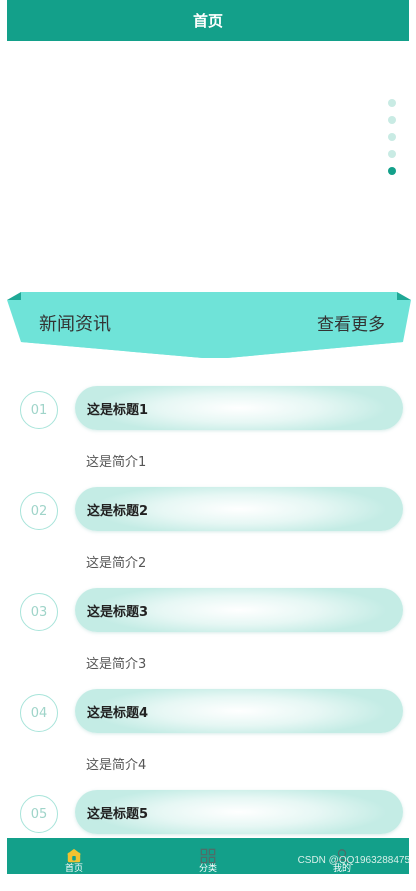 The image size is (416, 891). What do you see at coordinates (239, 610) in the screenshot?
I see `news-title: 这是标题3` at bounding box center [239, 610].